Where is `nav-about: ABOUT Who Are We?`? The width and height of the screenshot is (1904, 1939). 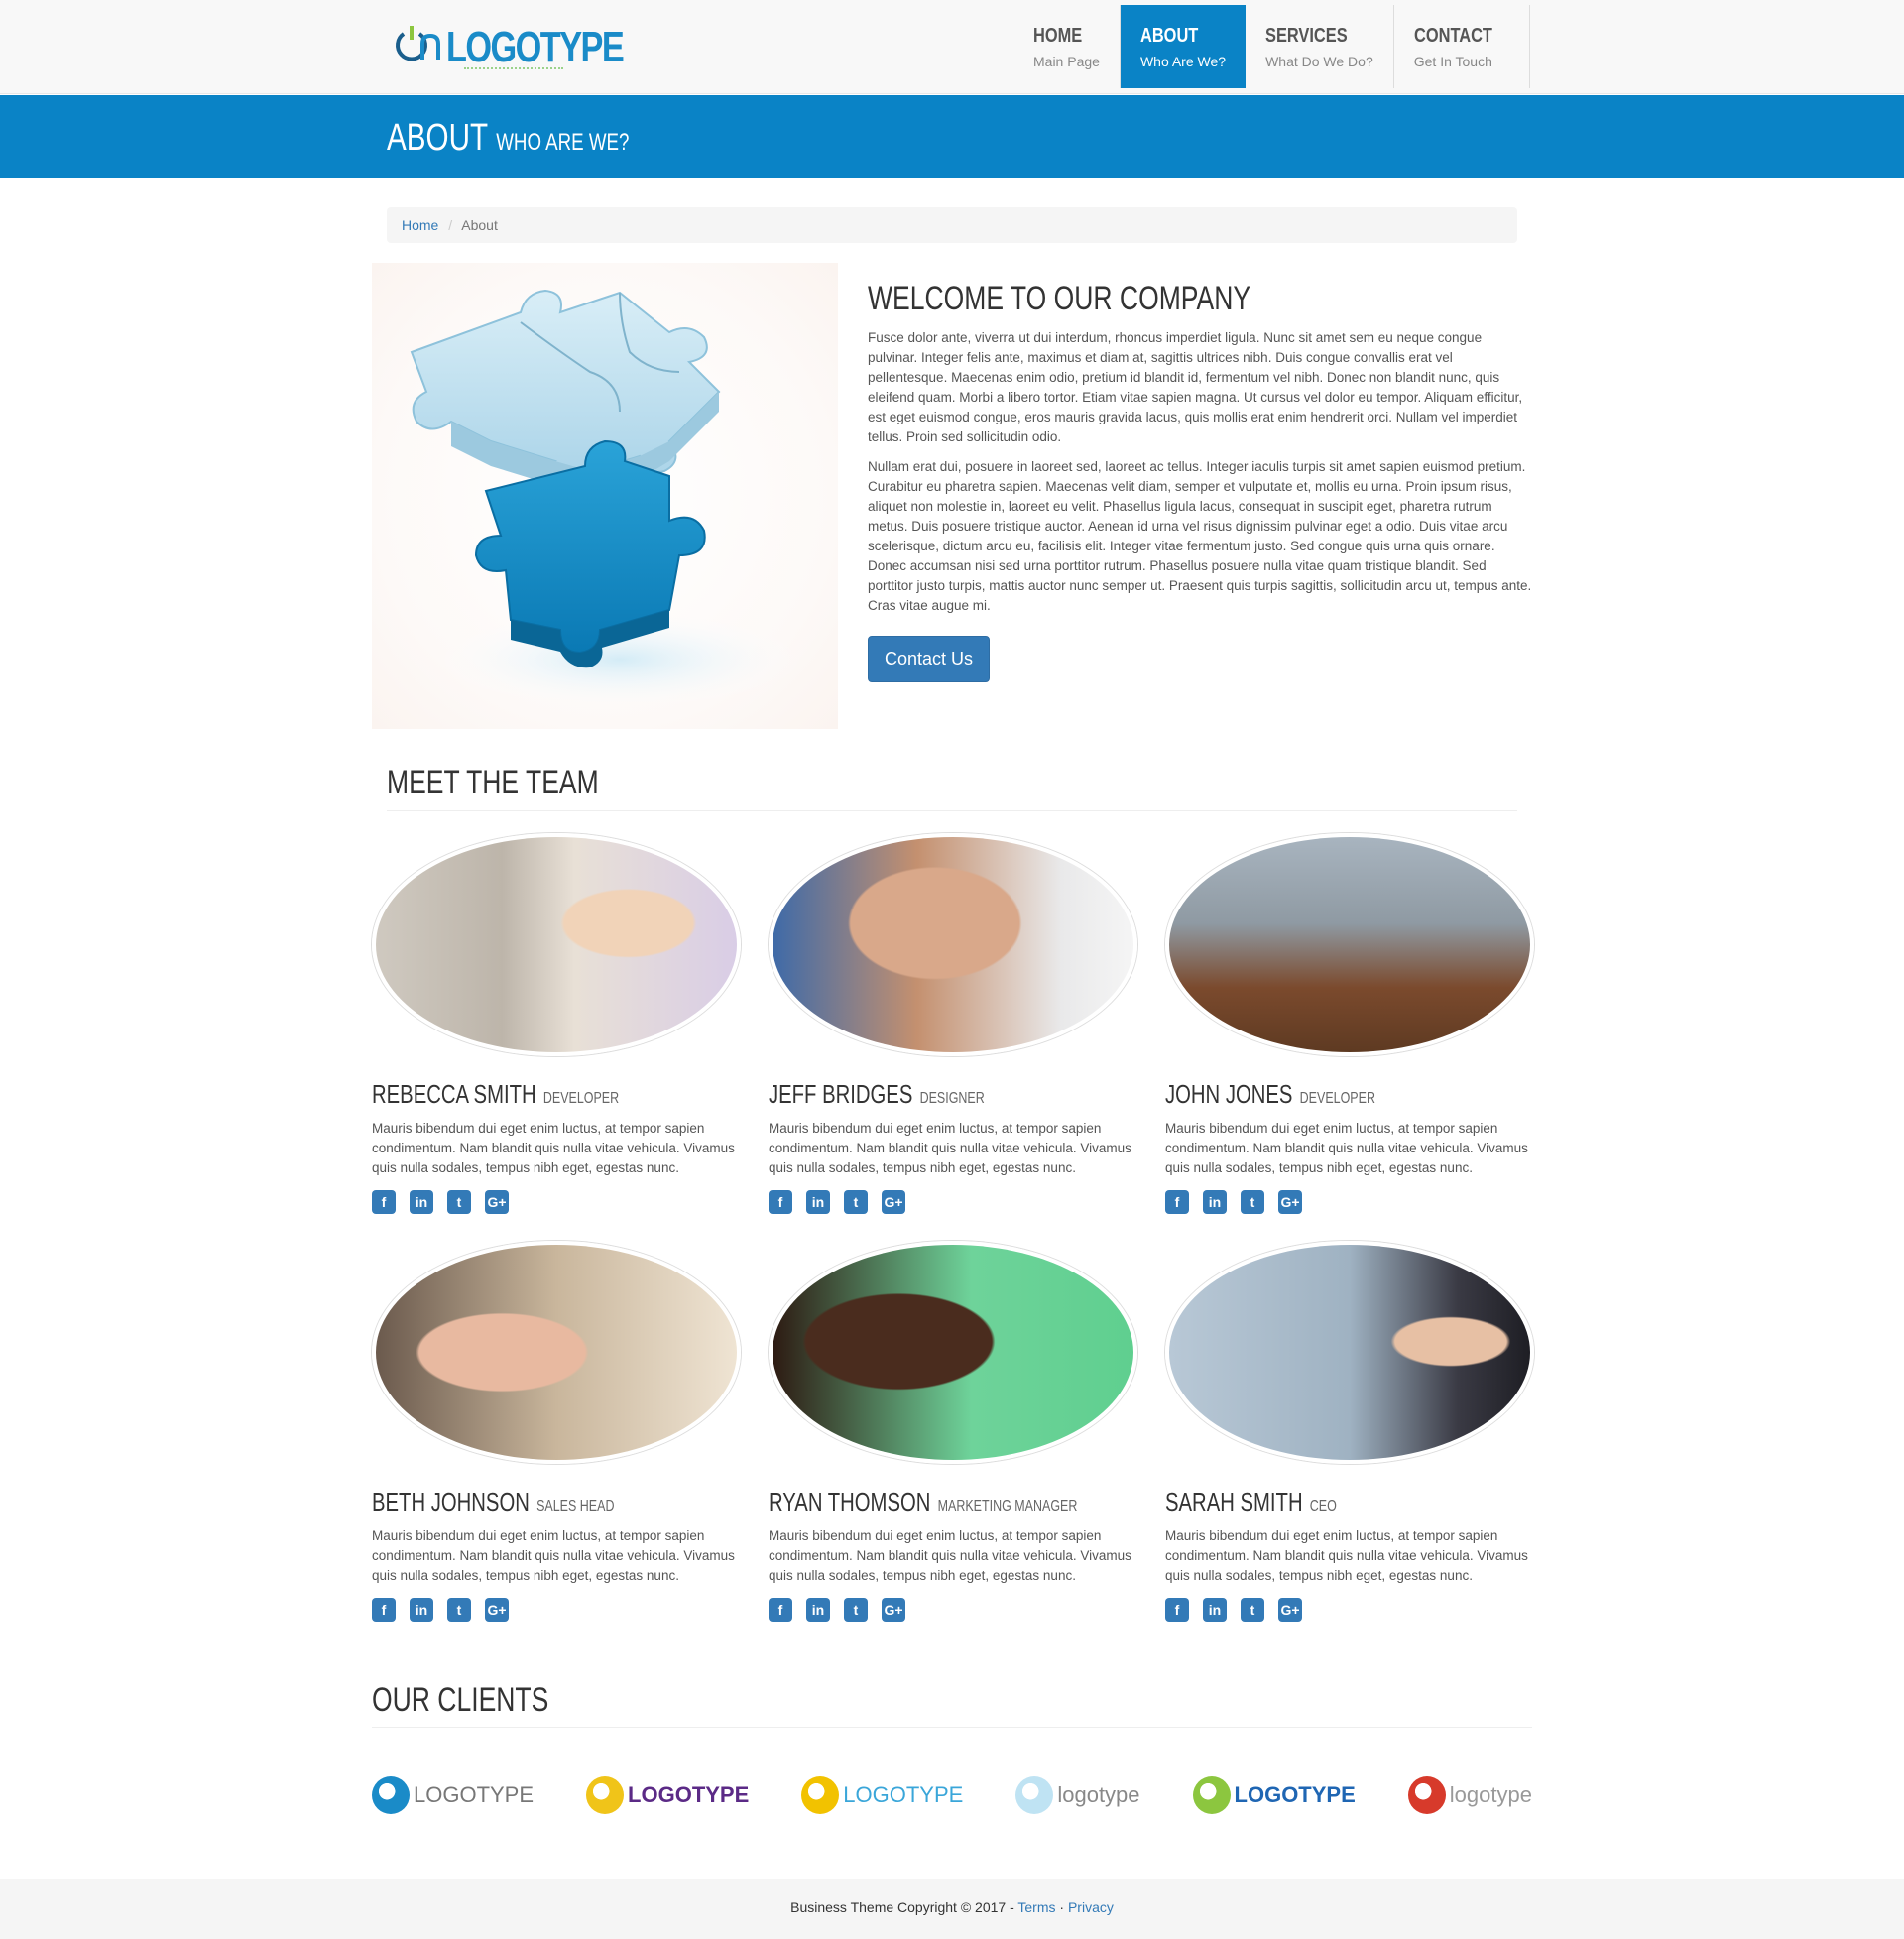 nav-about: ABOUT Who Are We? is located at coordinates (1183, 46).